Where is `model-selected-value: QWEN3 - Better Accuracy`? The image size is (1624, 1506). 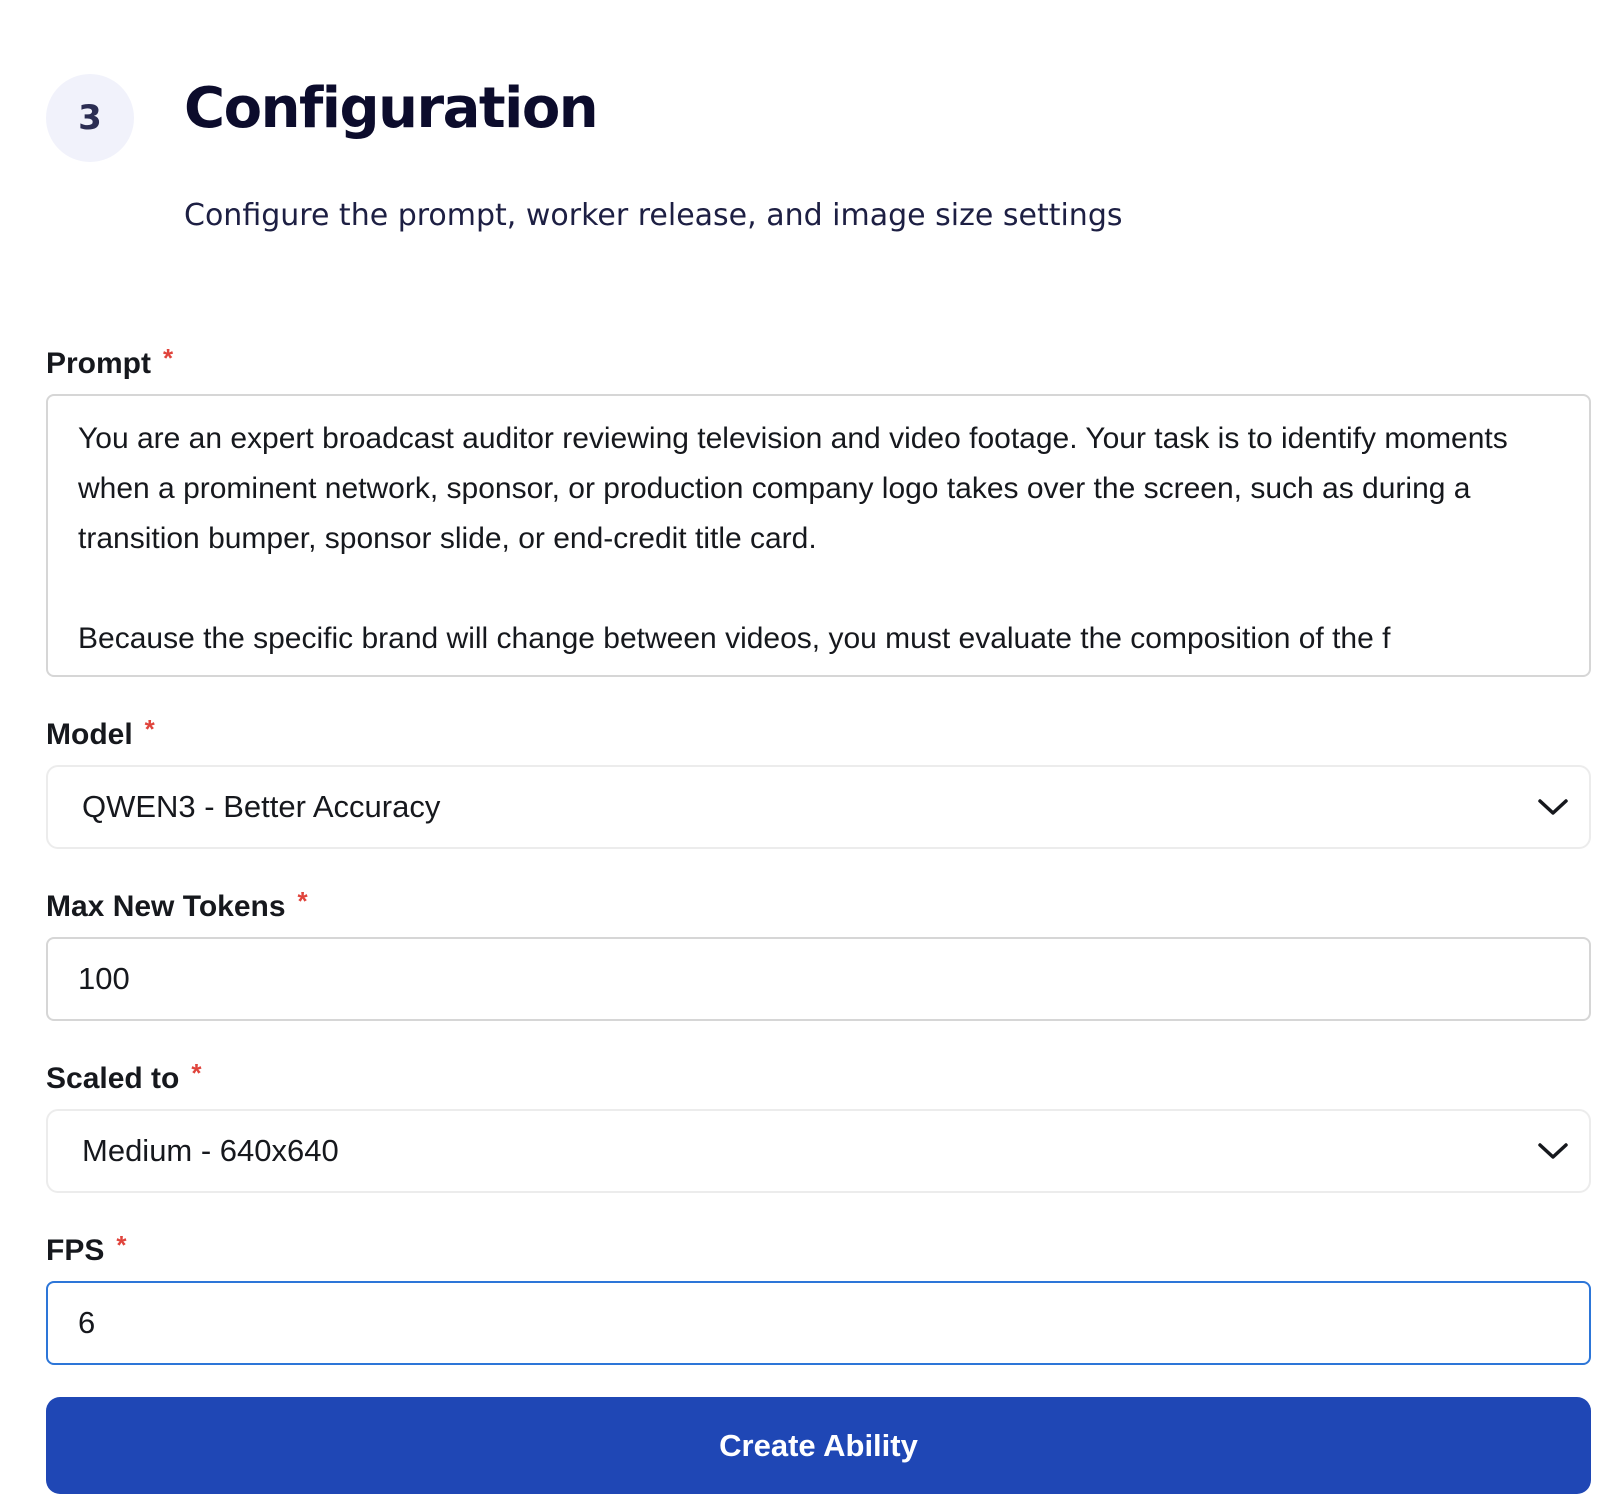
model-selected-value: QWEN3 - Better Accuracy is located at coordinates (261, 806).